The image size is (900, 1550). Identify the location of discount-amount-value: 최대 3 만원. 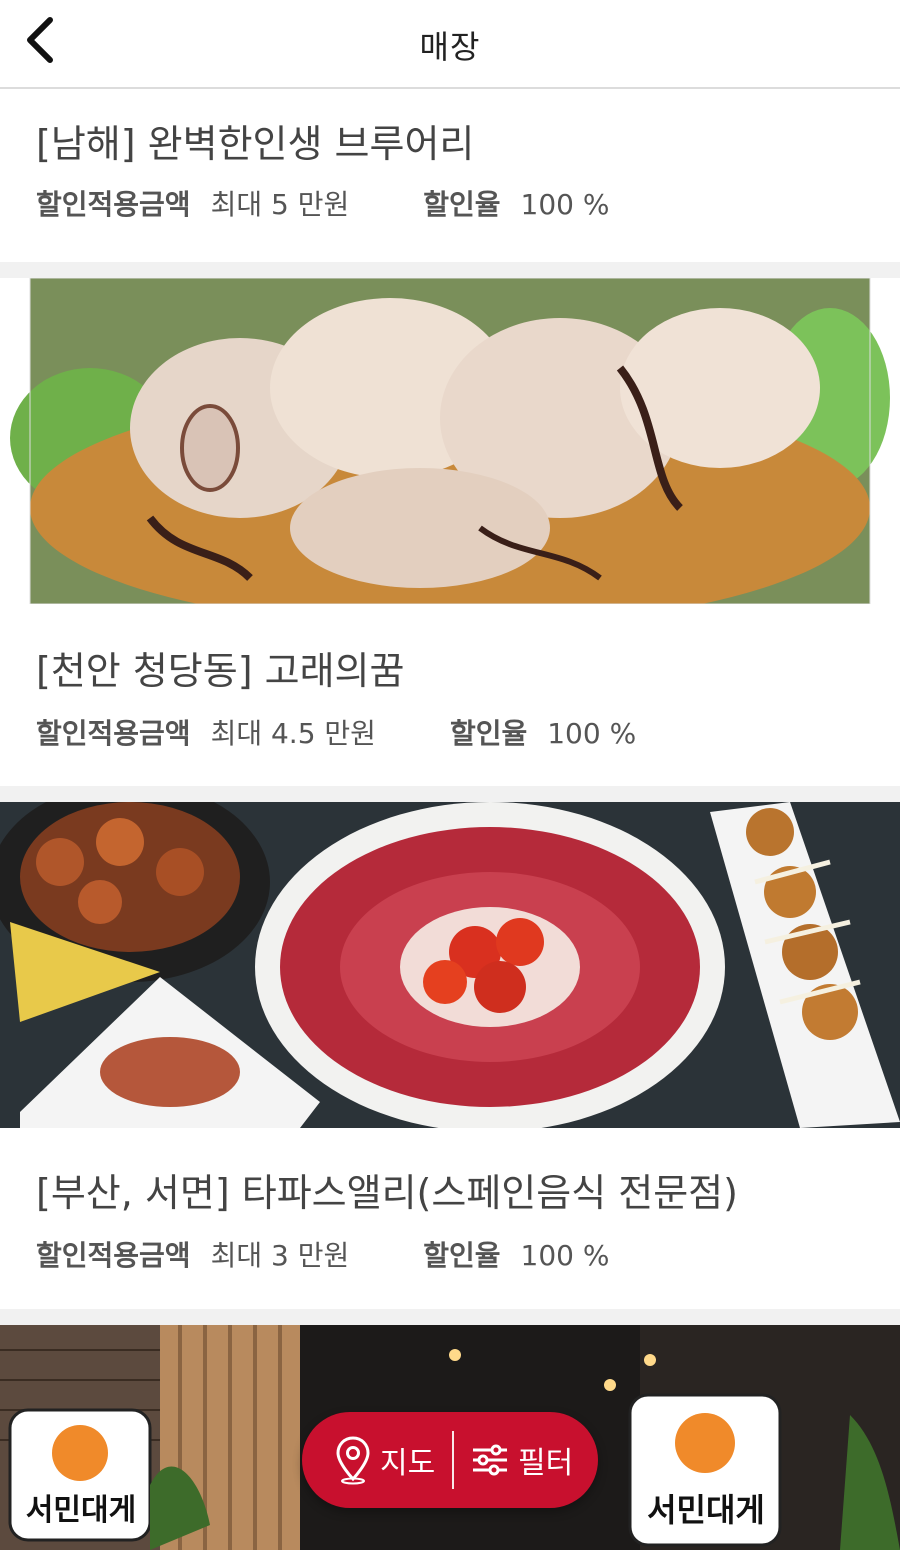
(280, 1255).